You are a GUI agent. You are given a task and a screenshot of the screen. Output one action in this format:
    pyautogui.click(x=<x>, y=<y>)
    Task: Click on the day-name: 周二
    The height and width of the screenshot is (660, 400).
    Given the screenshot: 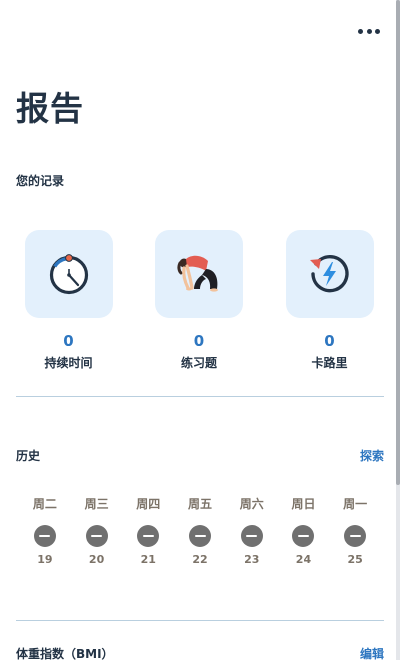 What is the action you would take?
    pyautogui.click(x=44, y=504)
    